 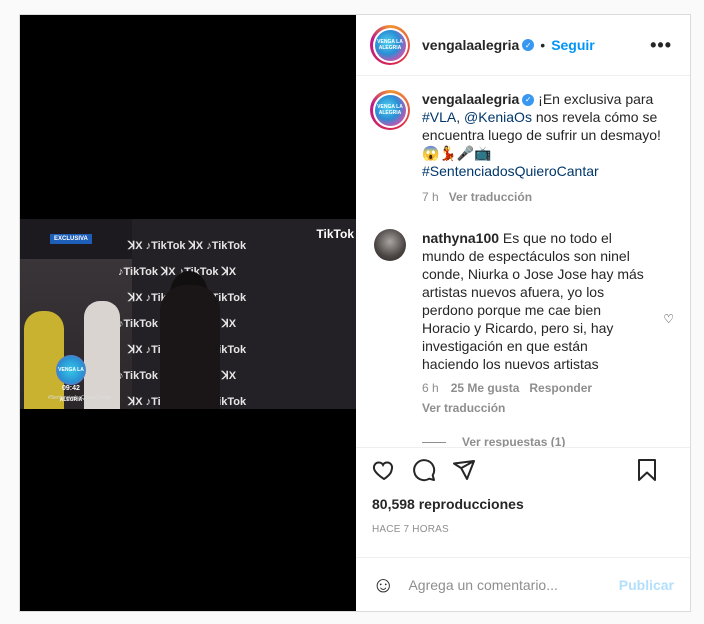 I want to click on mention-link: @KeniaOs, so click(x=498, y=117).